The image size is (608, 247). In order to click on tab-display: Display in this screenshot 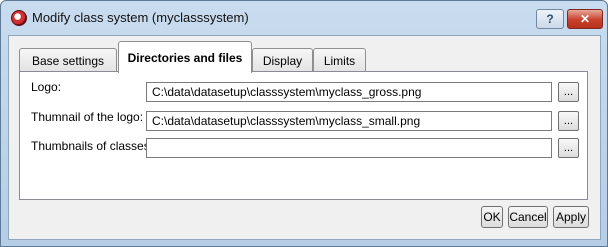, I will do `click(282, 60)`.